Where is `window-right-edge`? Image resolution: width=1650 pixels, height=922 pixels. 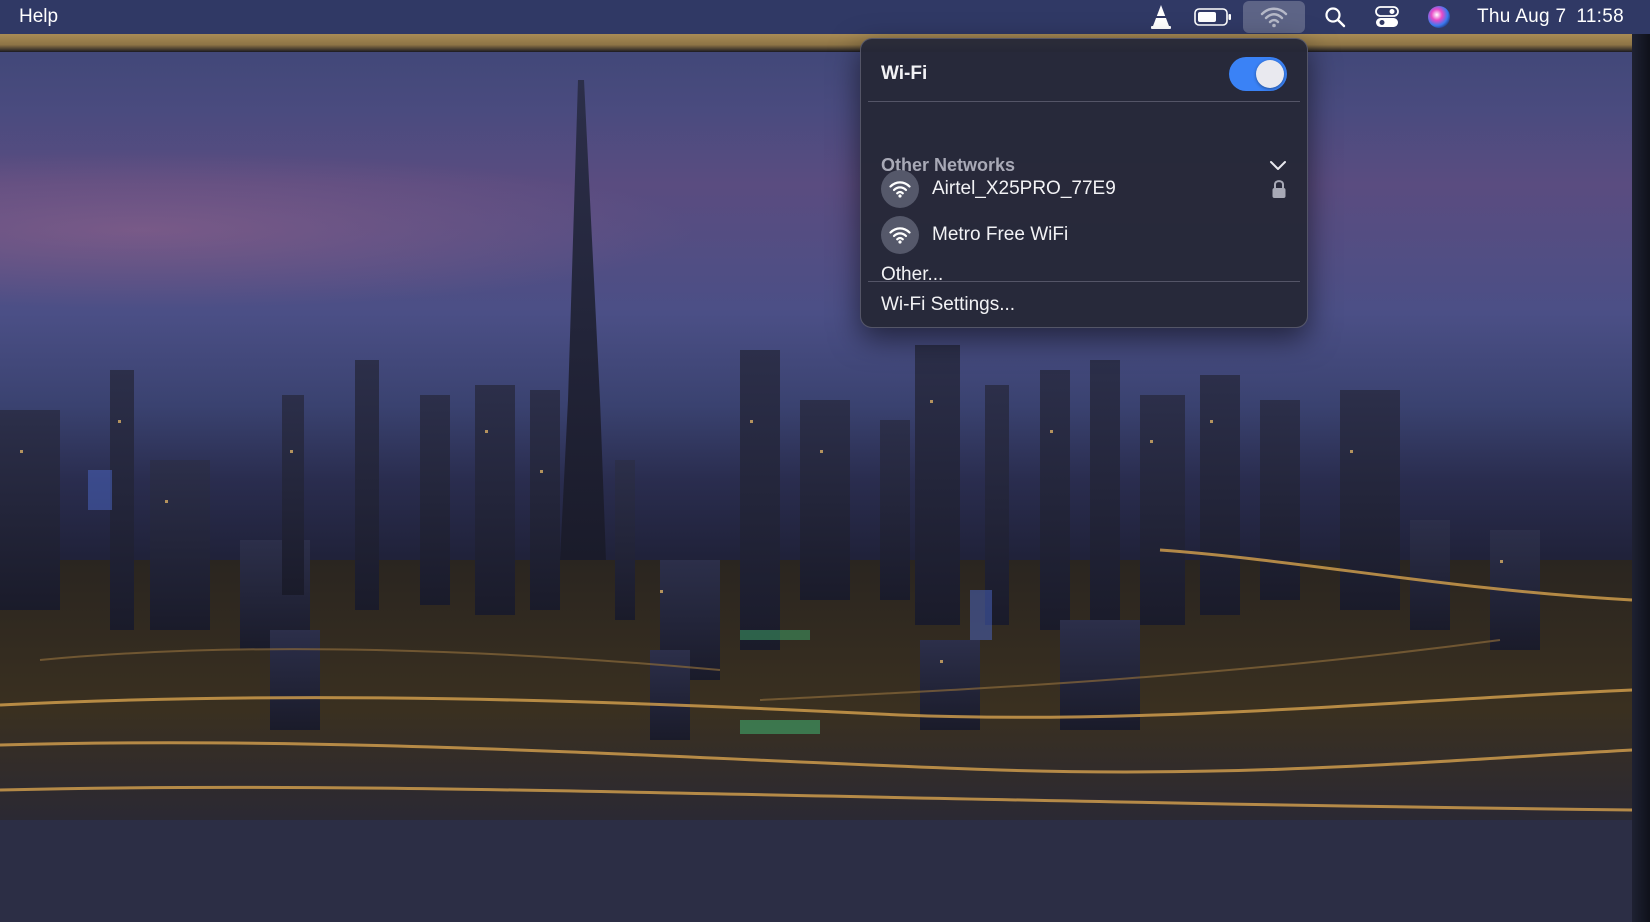 window-right-edge is located at coordinates (1641, 478).